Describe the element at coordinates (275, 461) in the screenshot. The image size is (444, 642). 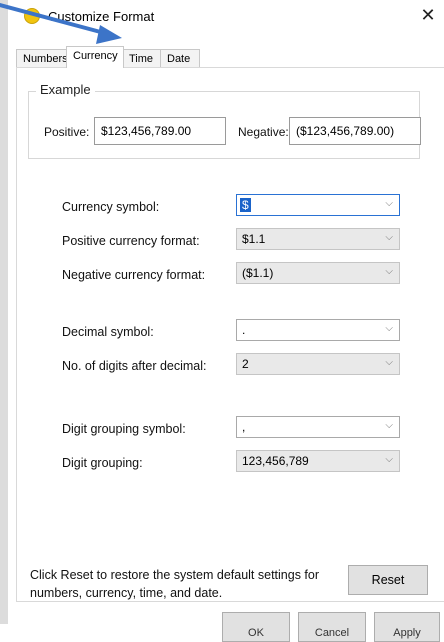
I see `digit-grouping-value: 123,456,789` at that location.